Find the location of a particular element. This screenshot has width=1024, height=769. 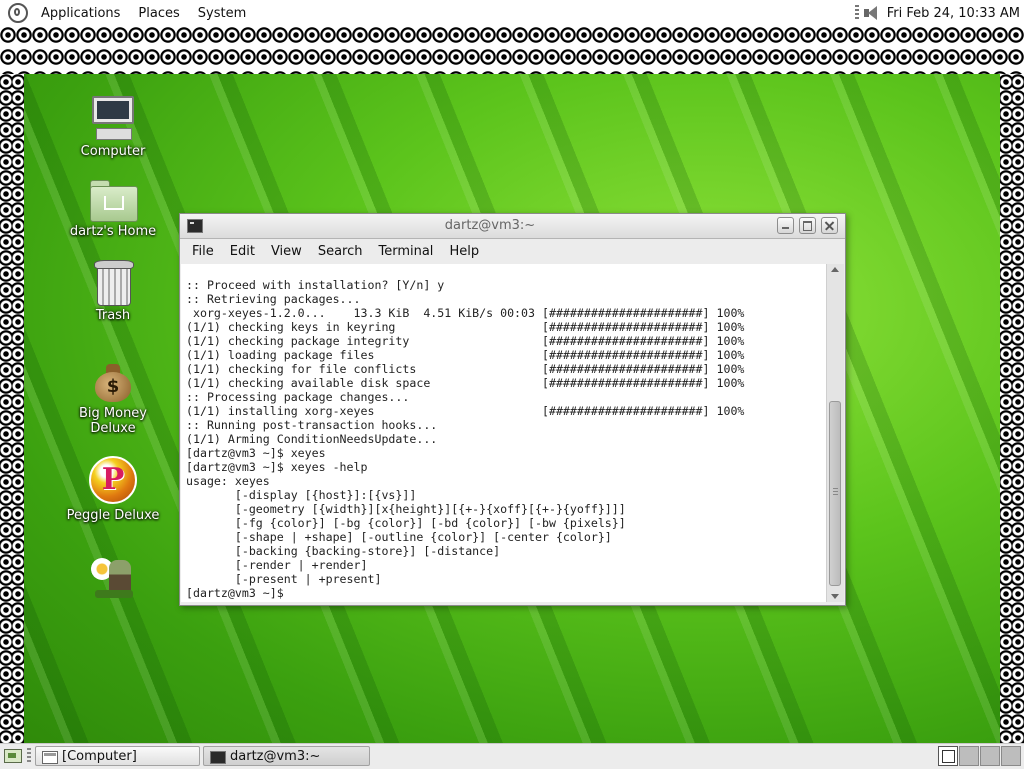

desktop-icon-label: dartz's Home is located at coordinates (113, 231).